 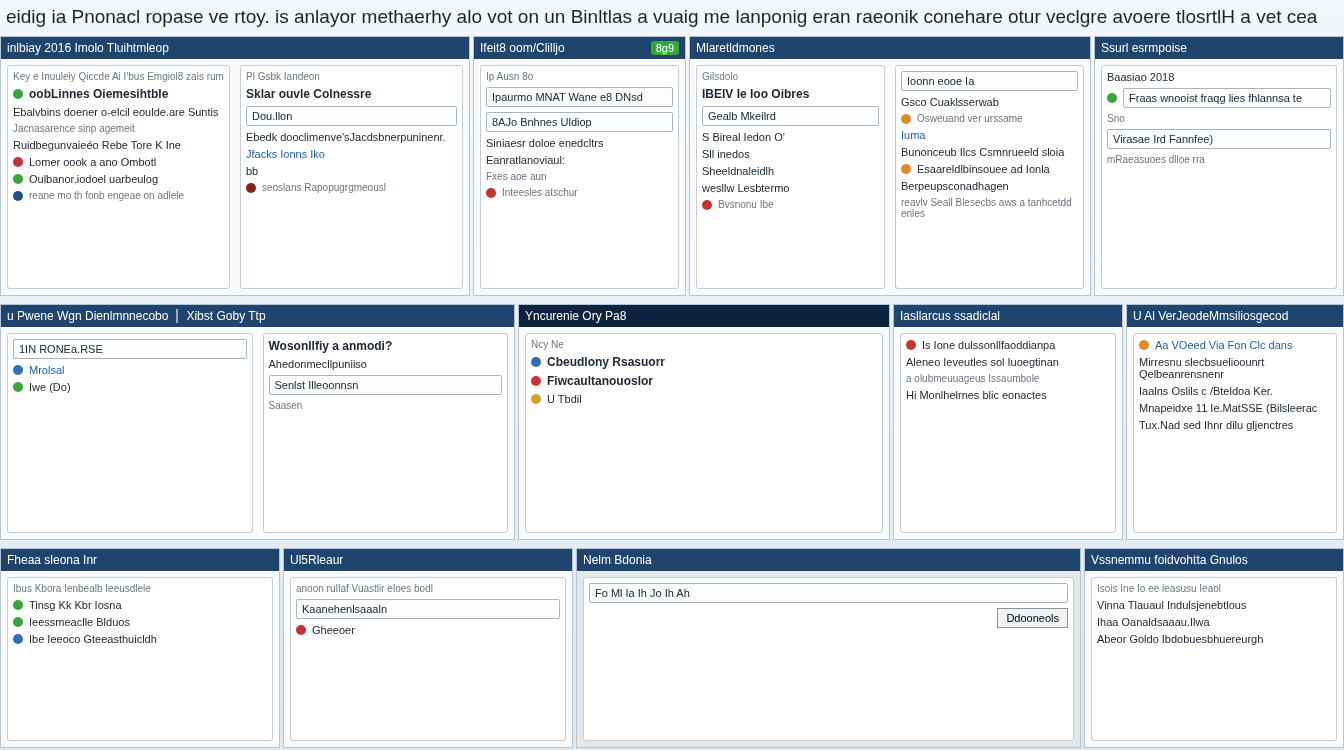 I want to click on link: Iuma, so click(x=913, y=135).